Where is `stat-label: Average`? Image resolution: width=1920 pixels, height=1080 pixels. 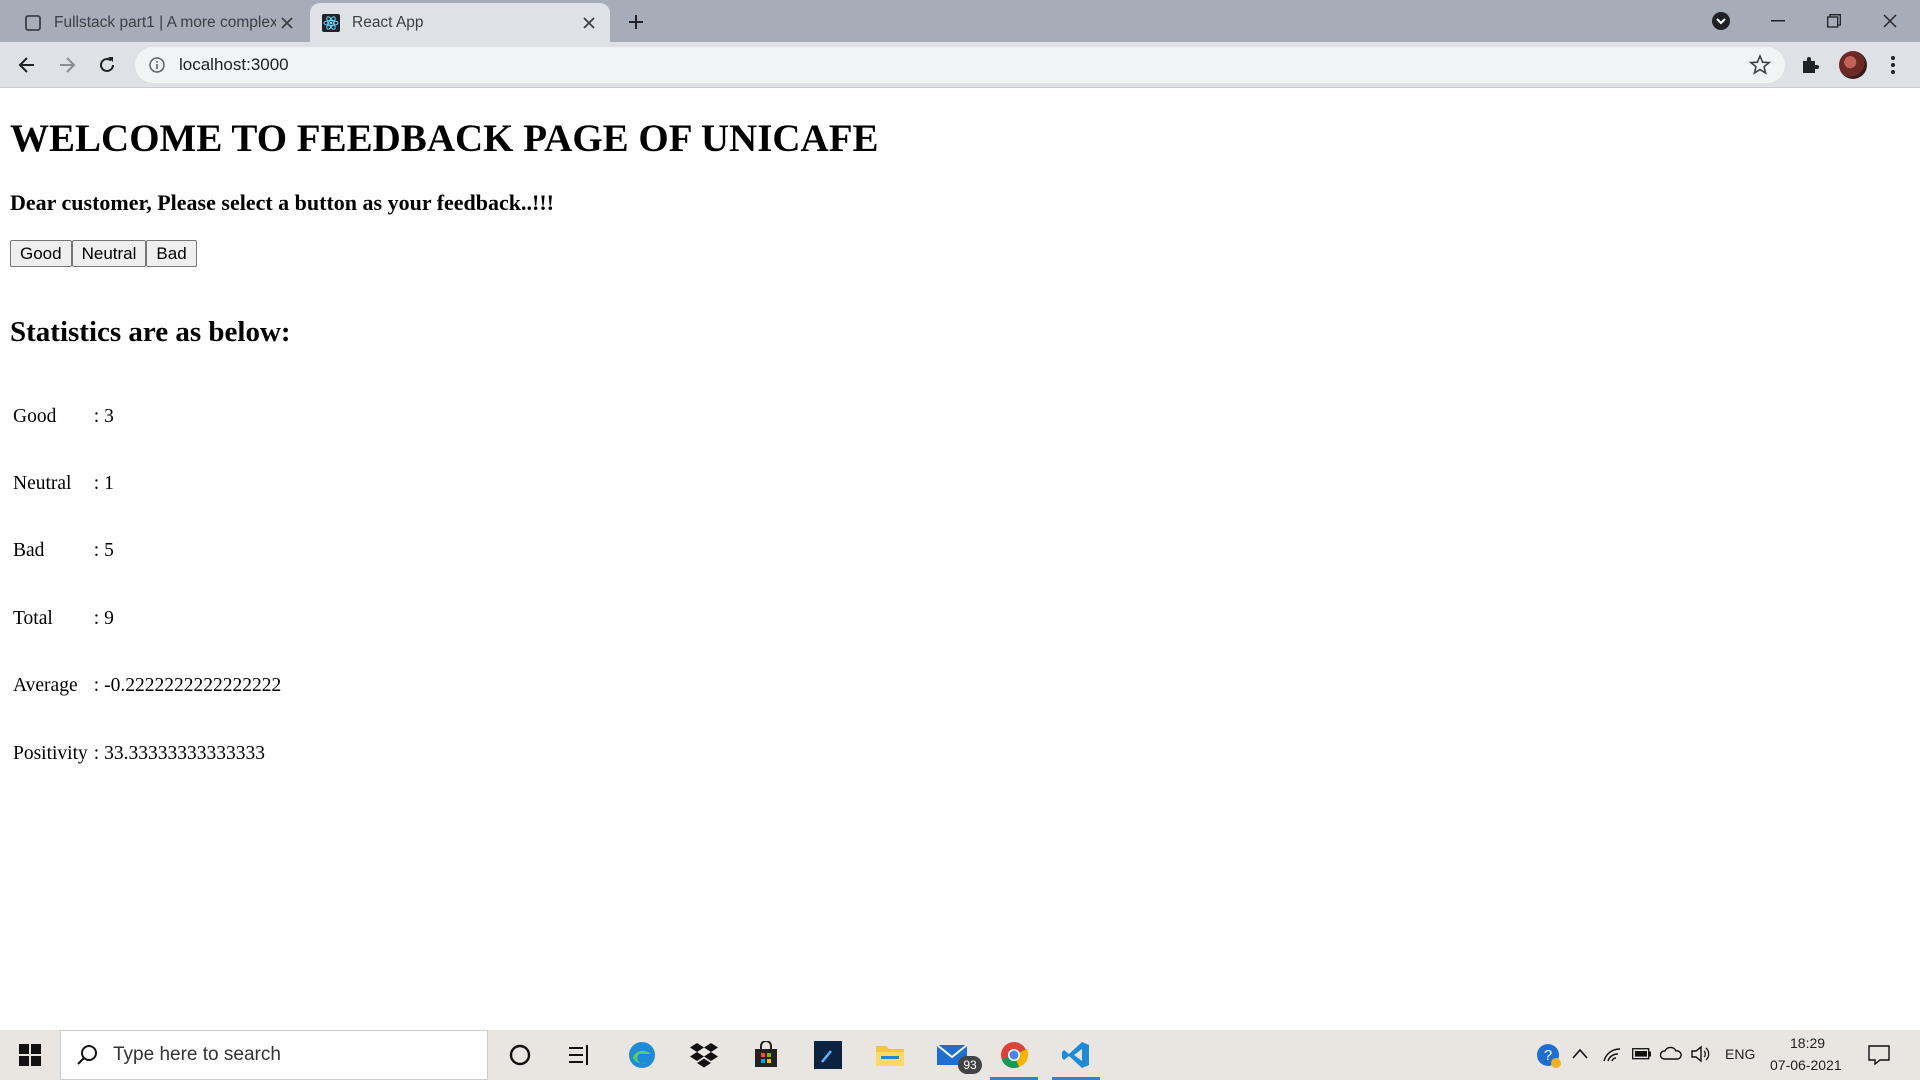 stat-label: Average is located at coordinates (45, 686).